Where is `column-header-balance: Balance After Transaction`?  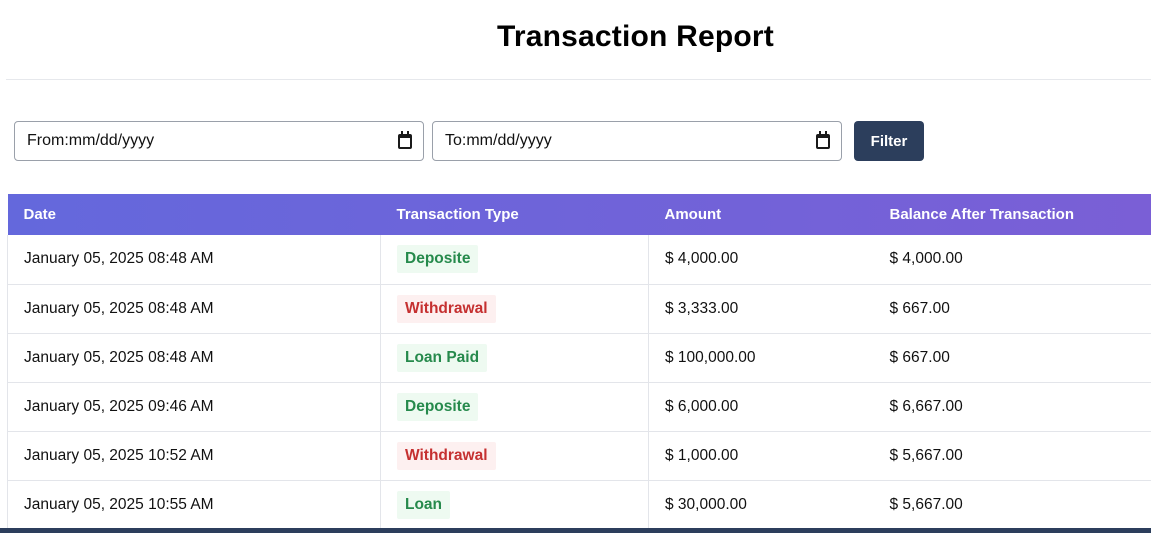
column-header-balance: Balance After Transaction is located at coordinates (982, 214).